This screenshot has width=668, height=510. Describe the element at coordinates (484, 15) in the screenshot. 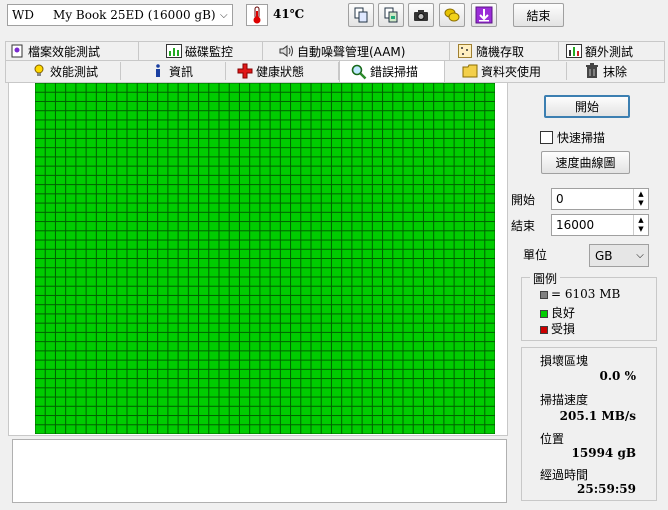

I see `download-button` at that location.